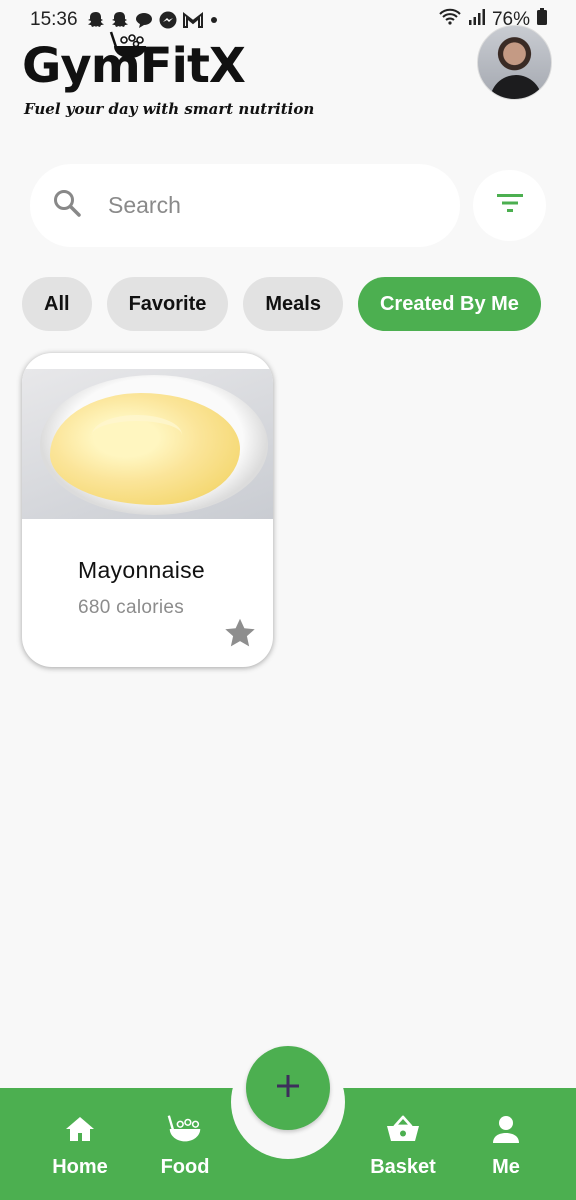  What do you see at coordinates (506, 1167) in the screenshot?
I see `nav-label: Me` at bounding box center [506, 1167].